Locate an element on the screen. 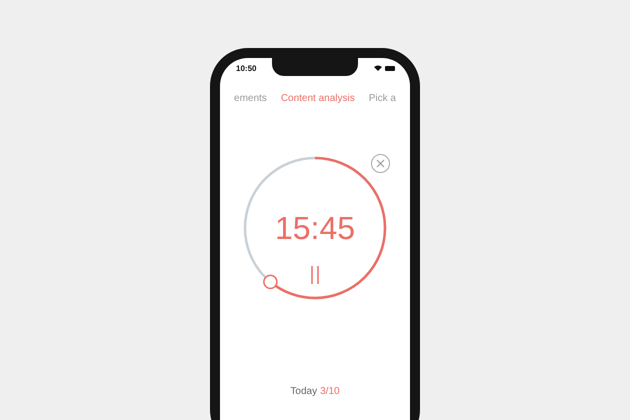 This screenshot has width=630, height=420. close-icon is located at coordinates (380, 163).